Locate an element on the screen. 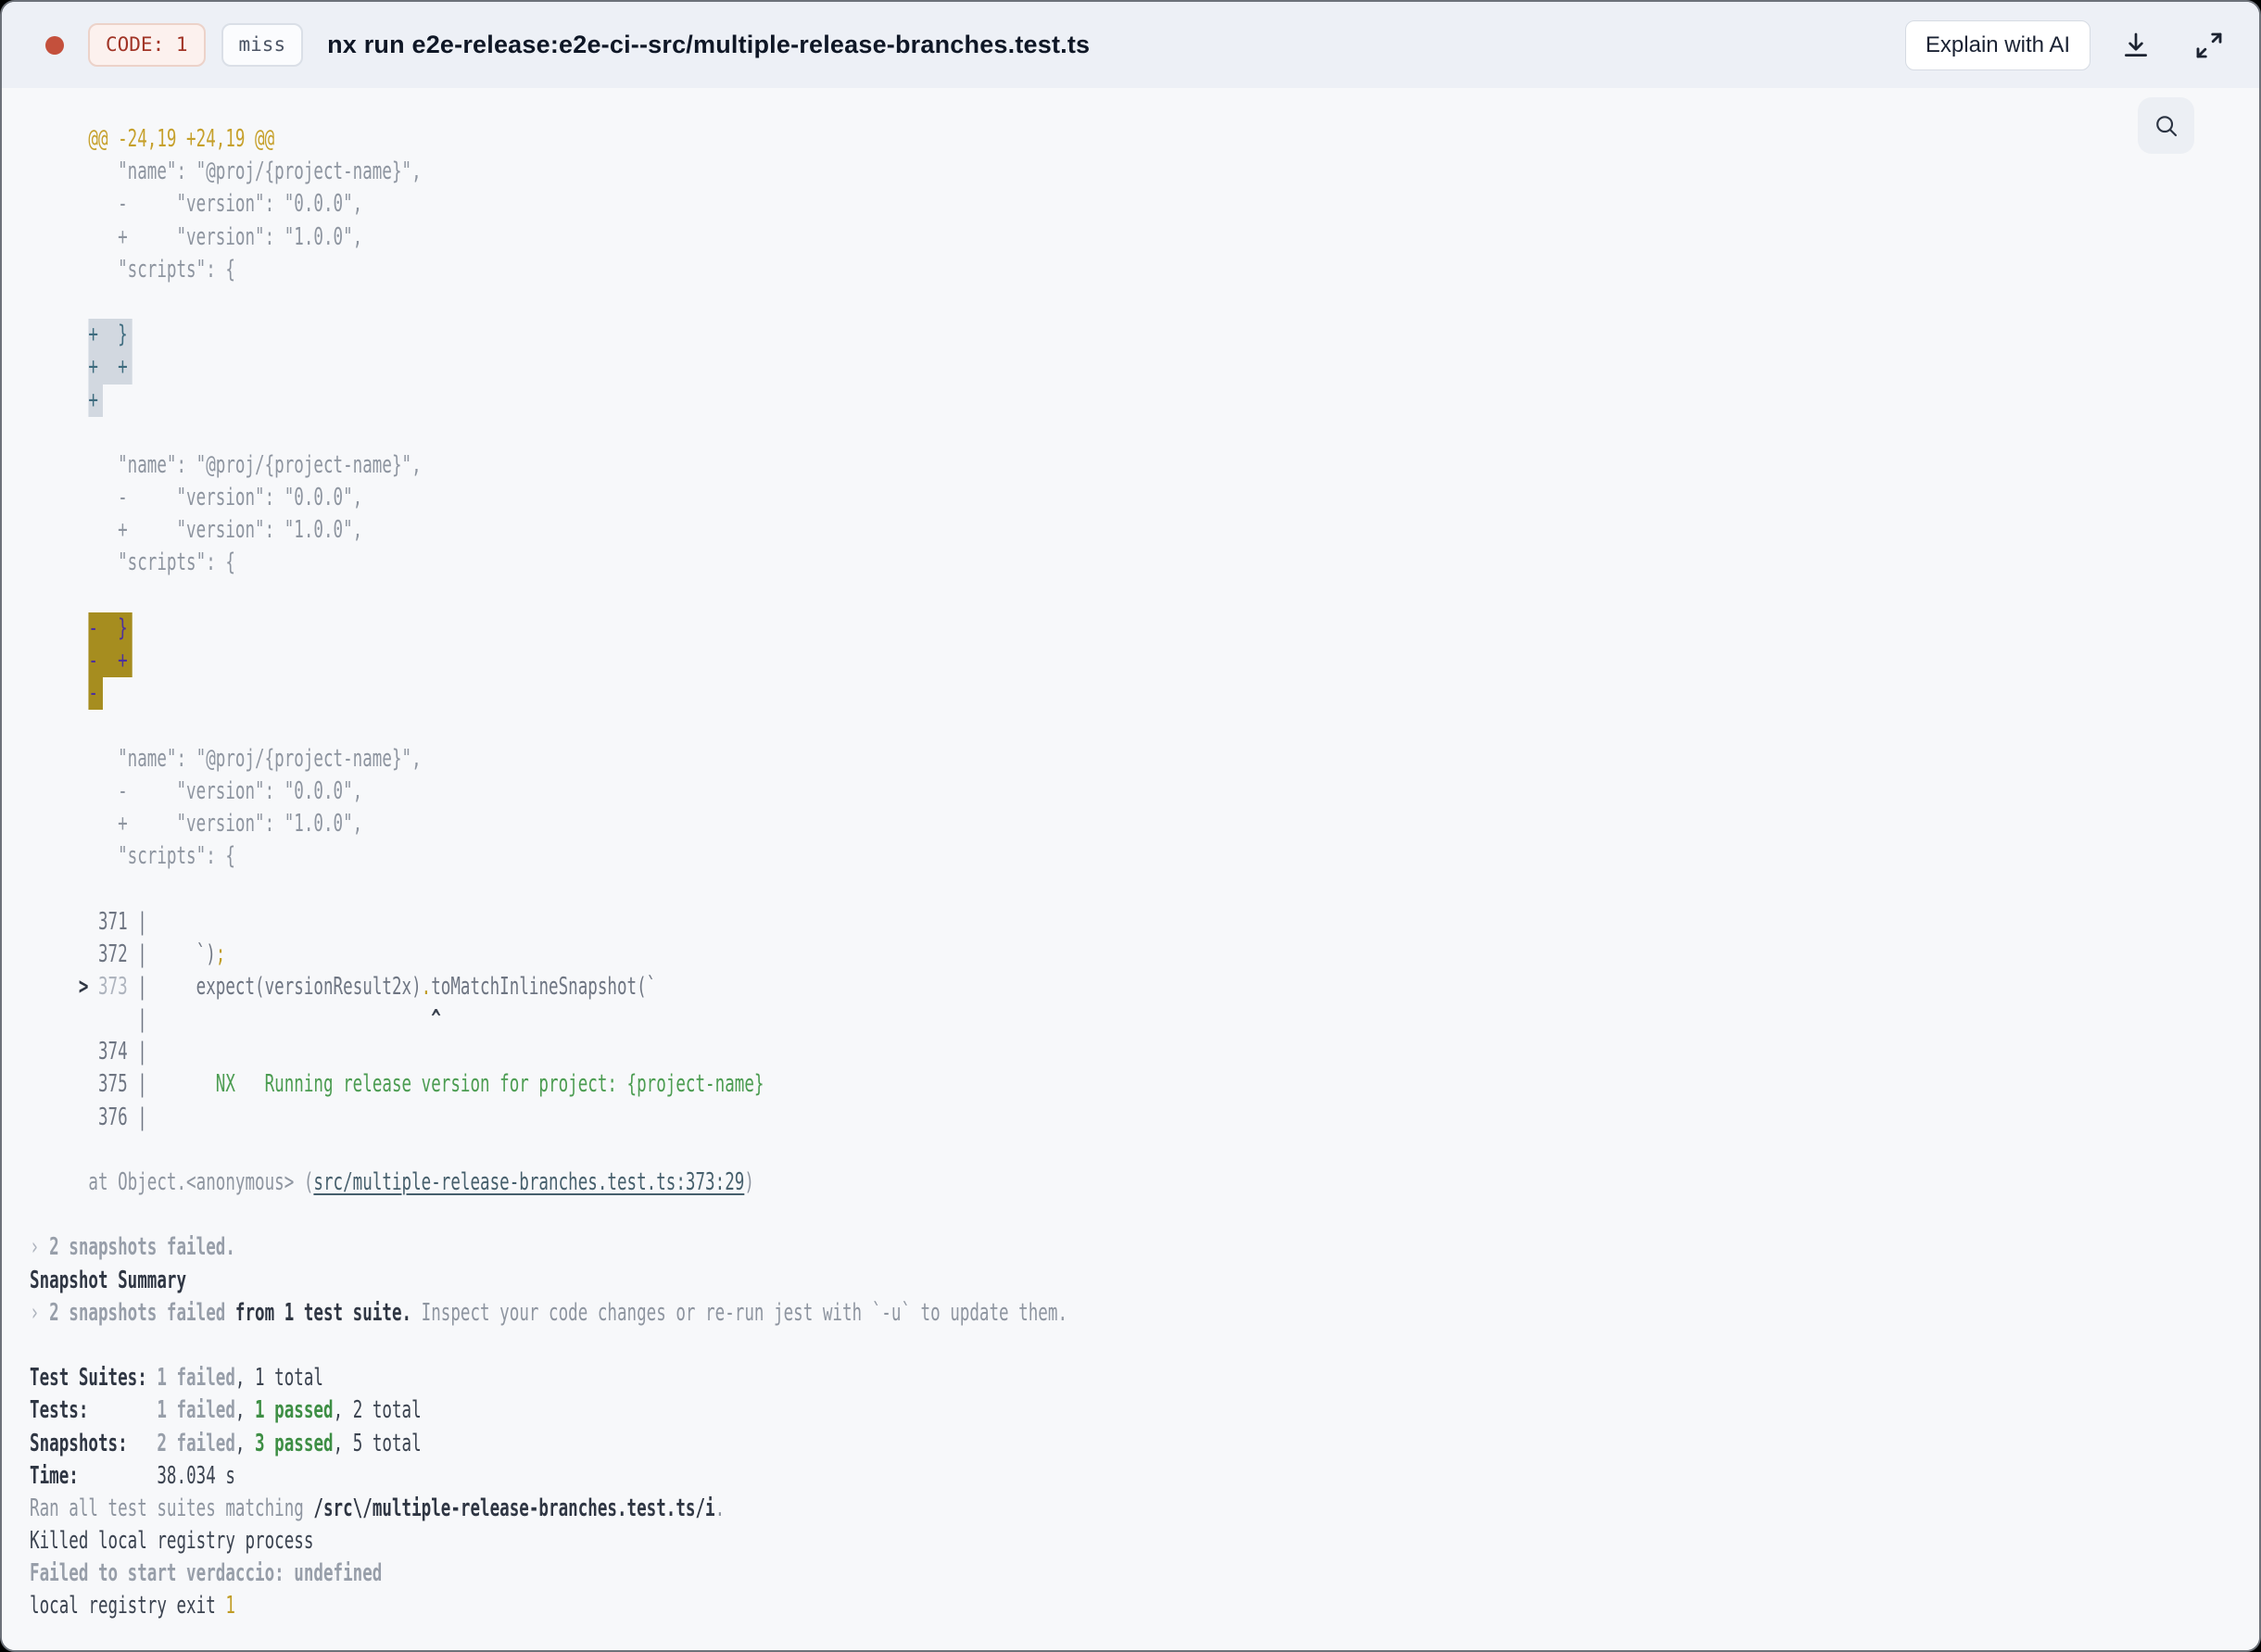 The width and height of the screenshot is (2261, 1652). terminal-segment: Time: is located at coordinates (55, 1476).